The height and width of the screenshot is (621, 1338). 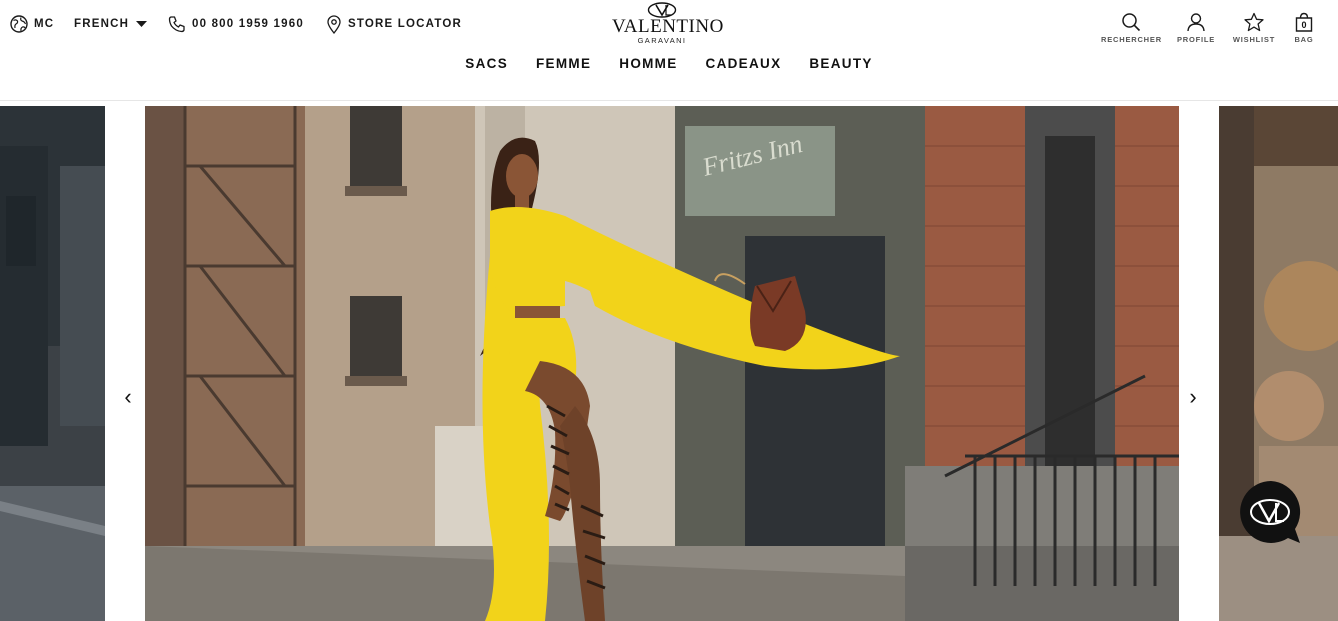 What do you see at coordinates (744, 63) in the screenshot?
I see `nav-item-cadeaux: CADEAUX` at bounding box center [744, 63].